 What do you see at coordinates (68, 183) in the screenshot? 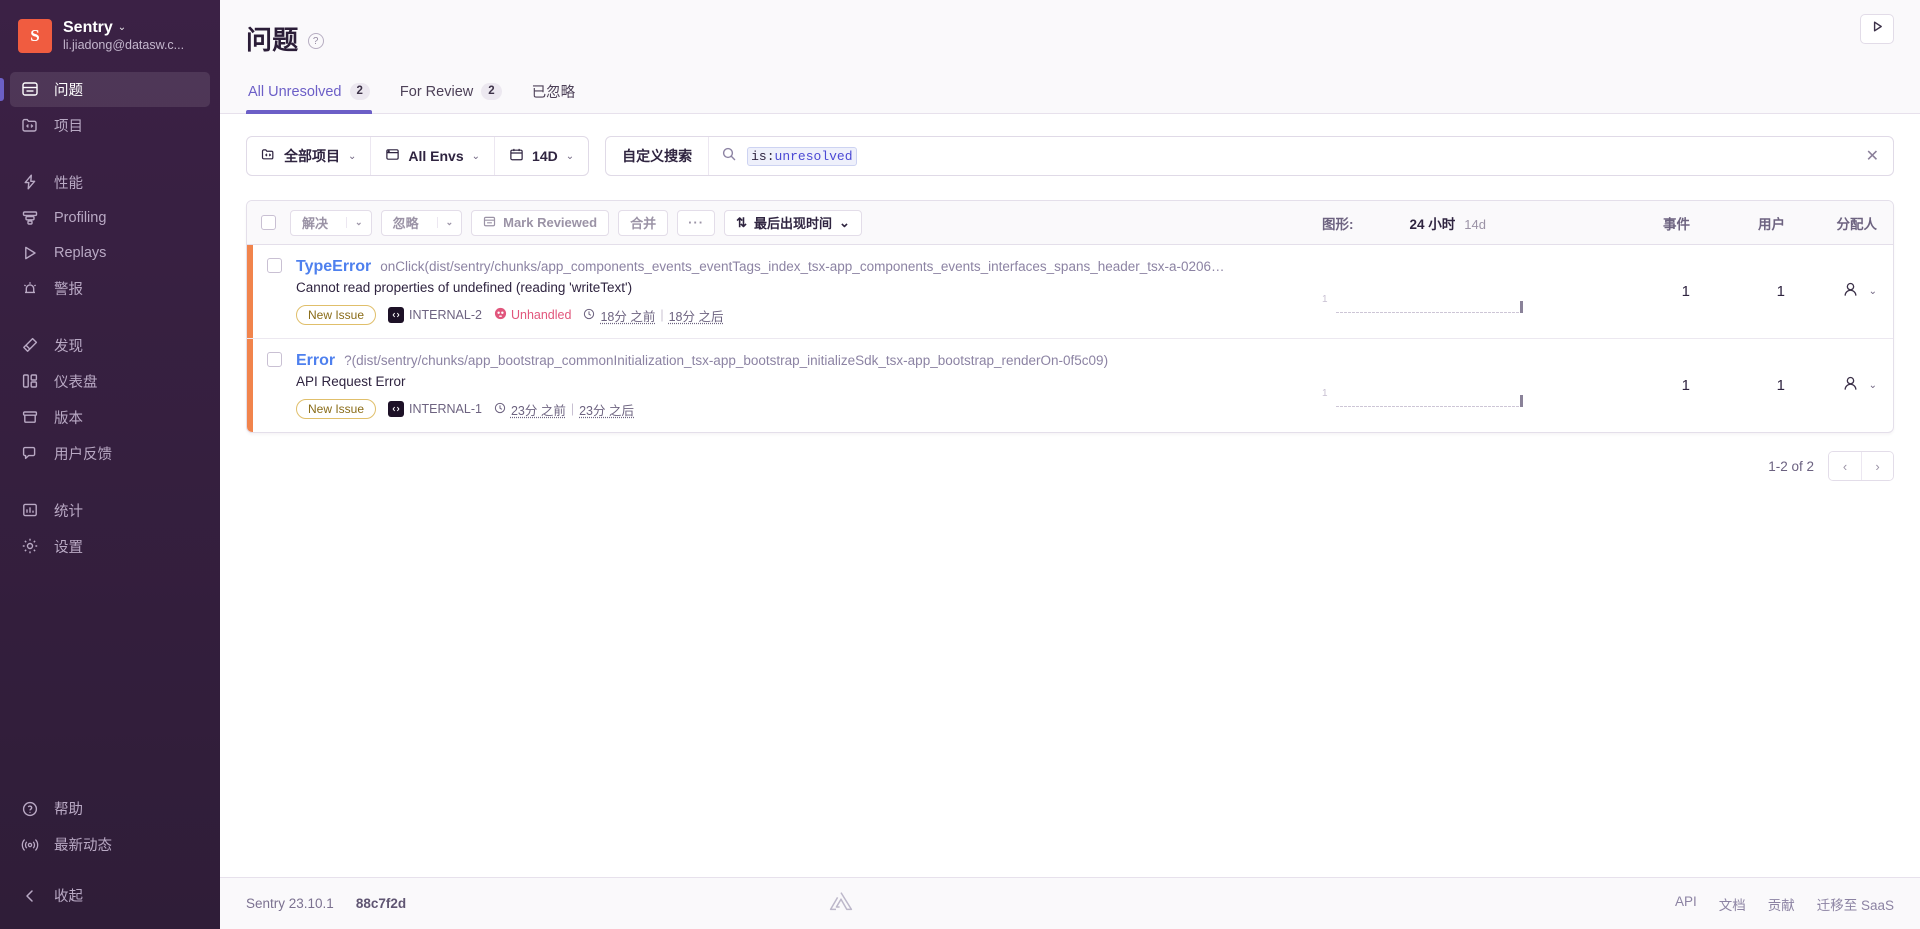
I see `sidebar-item-label: 性能` at bounding box center [68, 183].